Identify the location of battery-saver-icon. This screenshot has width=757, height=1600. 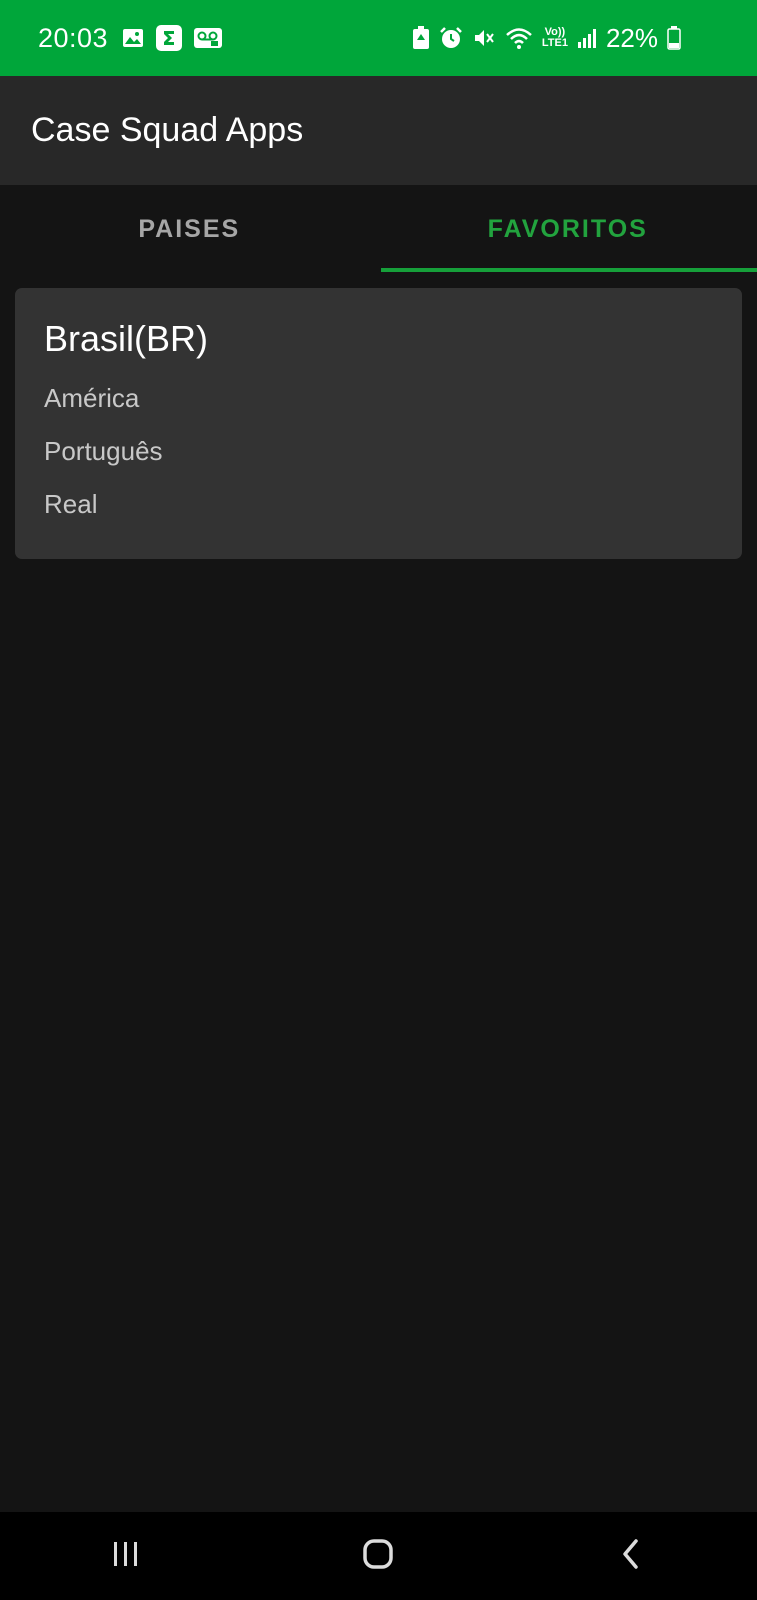
(421, 38).